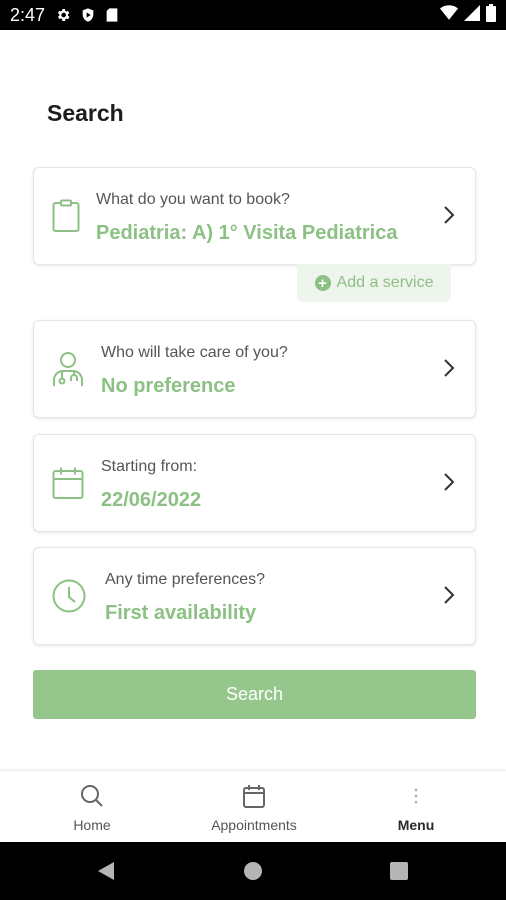  Describe the element at coordinates (491, 15) in the screenshot. I see `battery-icon` at that location.